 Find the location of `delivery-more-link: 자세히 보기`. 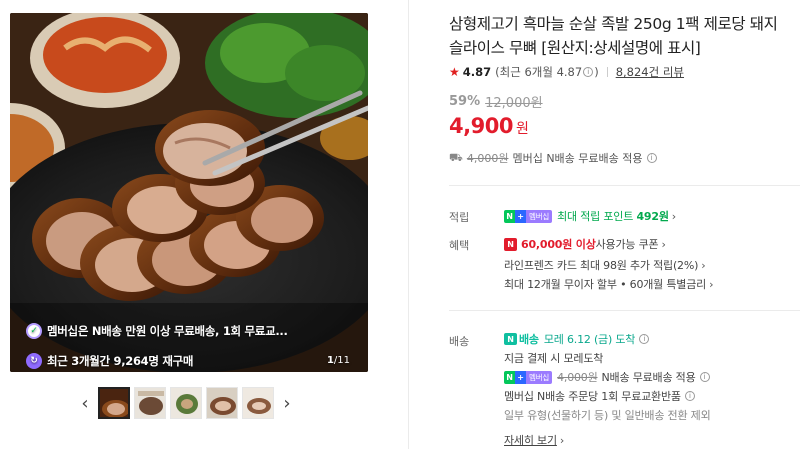

delivery-more-link: 자세히 보기 is located at coordinates (530, 440).